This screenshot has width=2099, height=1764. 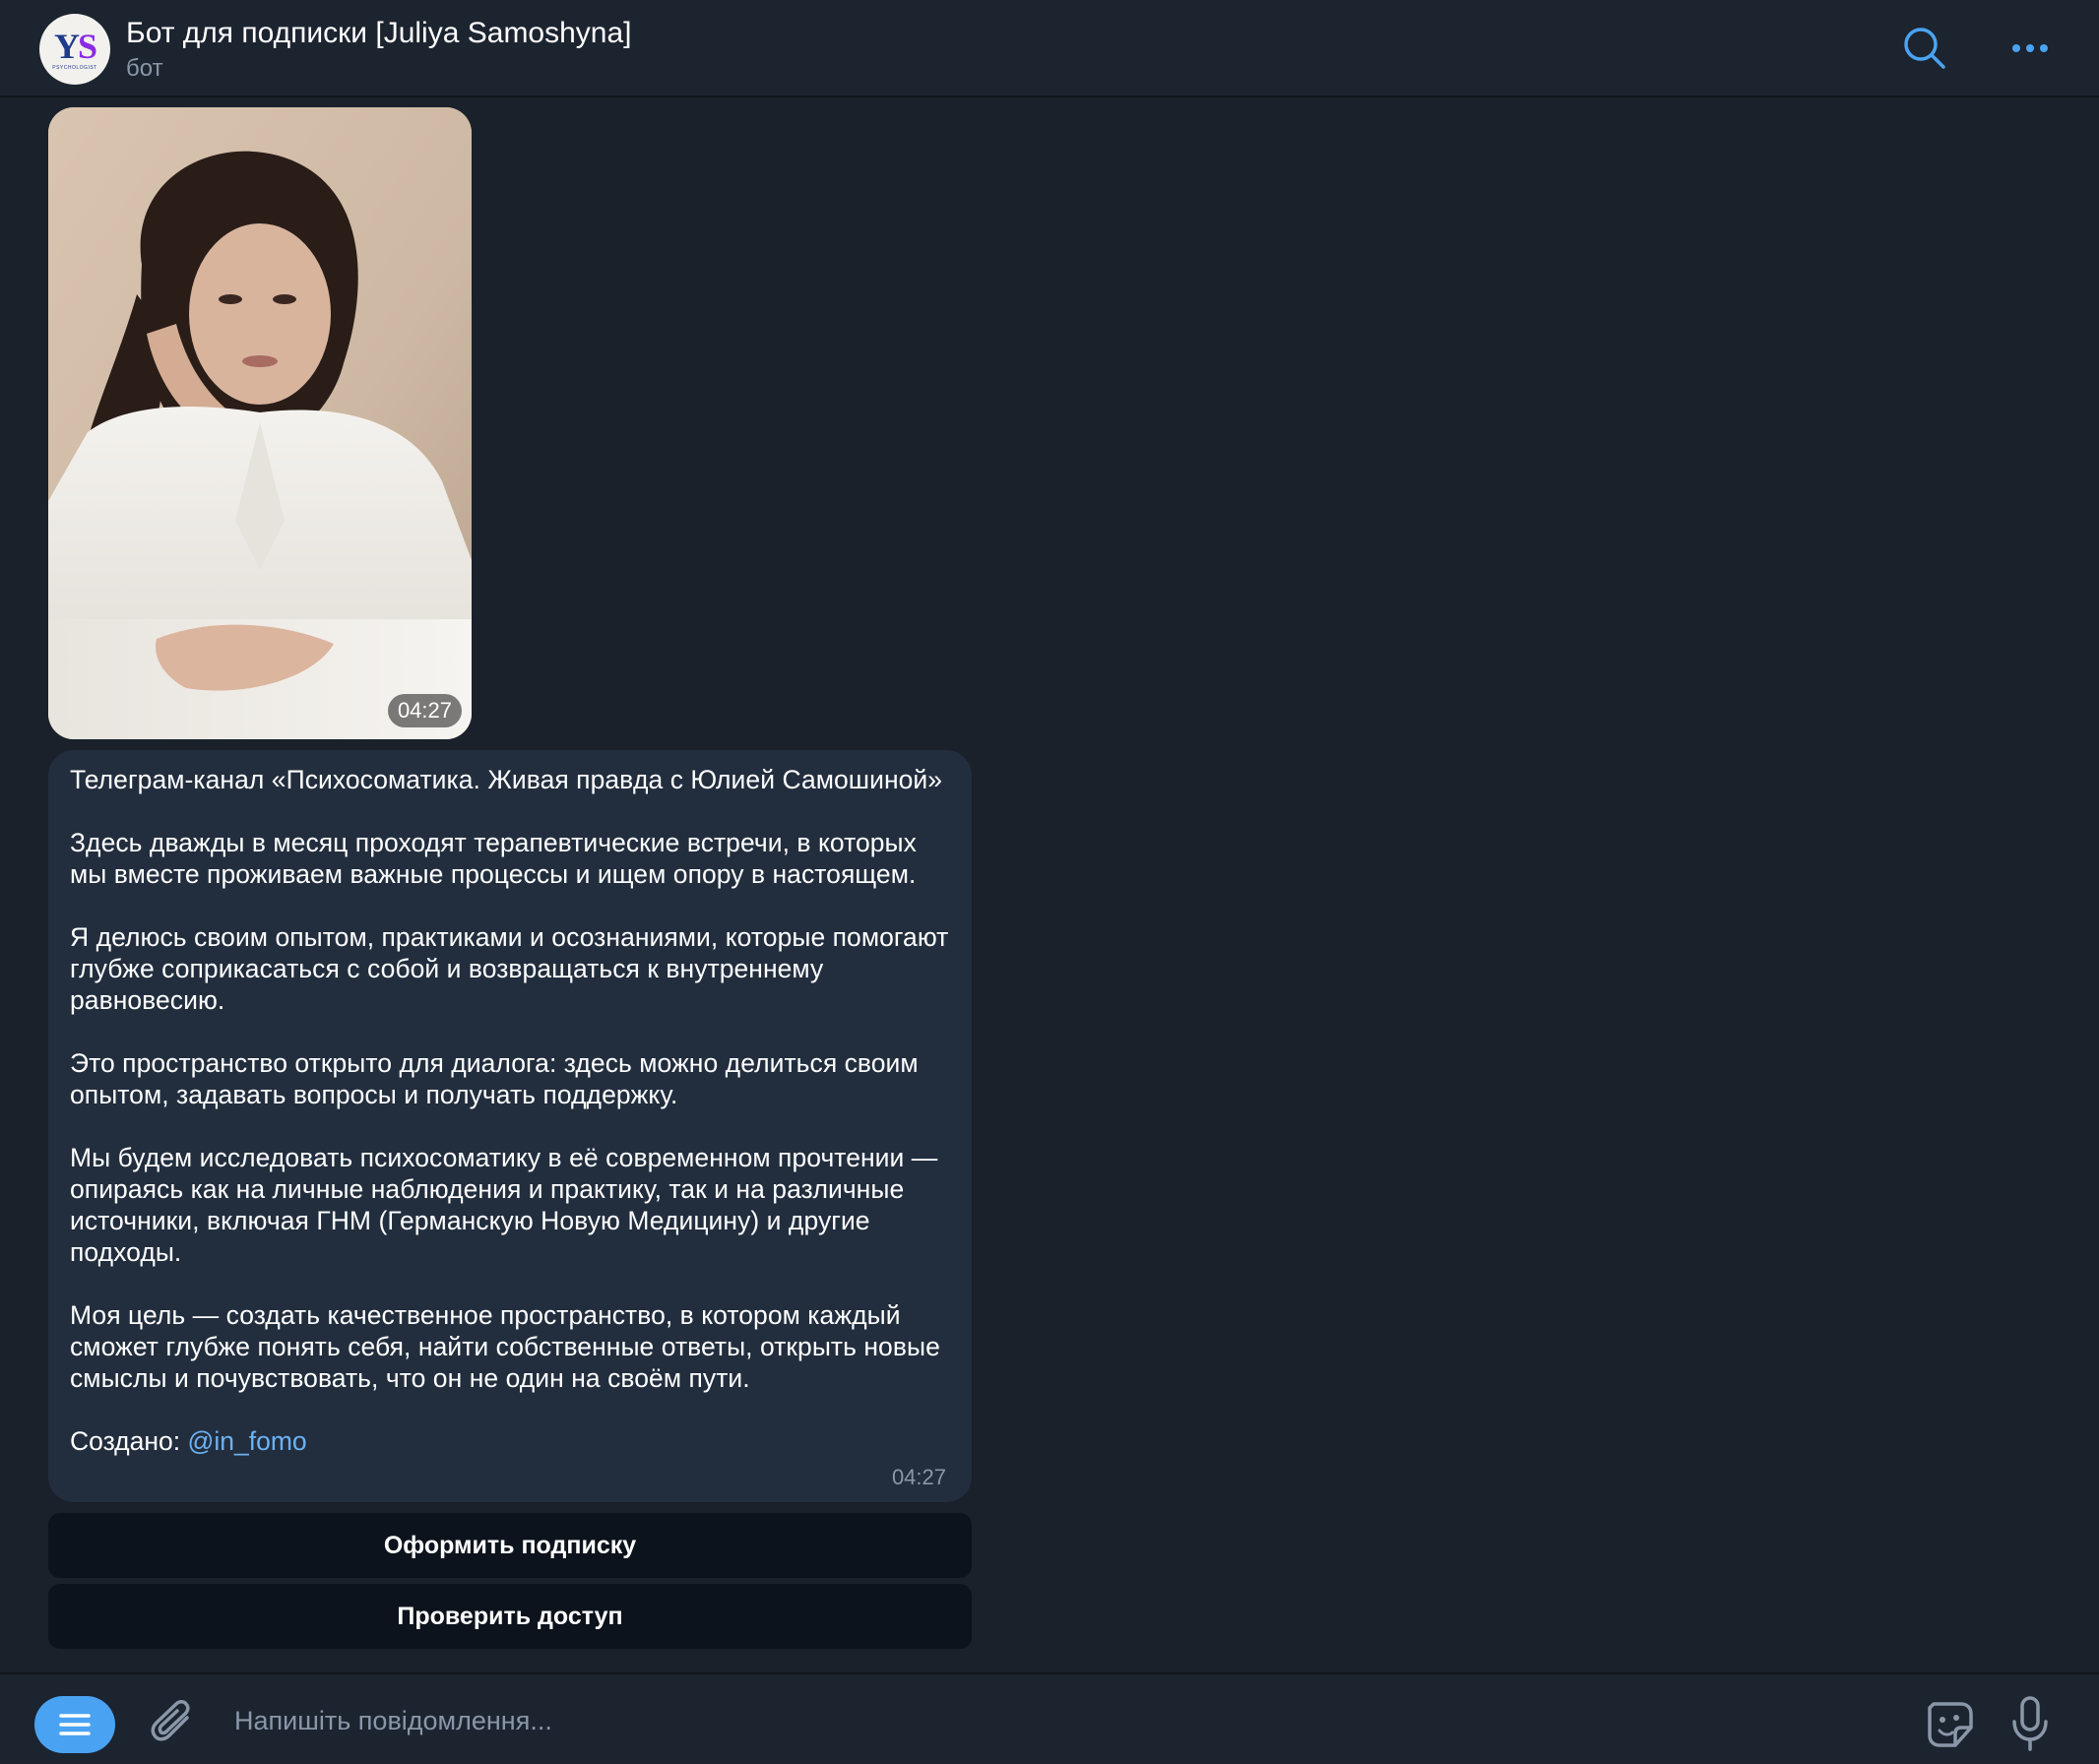 I want to click on chat-title: Бот для подписки [Juliya Samoshyna], so click(x=379, y=33).